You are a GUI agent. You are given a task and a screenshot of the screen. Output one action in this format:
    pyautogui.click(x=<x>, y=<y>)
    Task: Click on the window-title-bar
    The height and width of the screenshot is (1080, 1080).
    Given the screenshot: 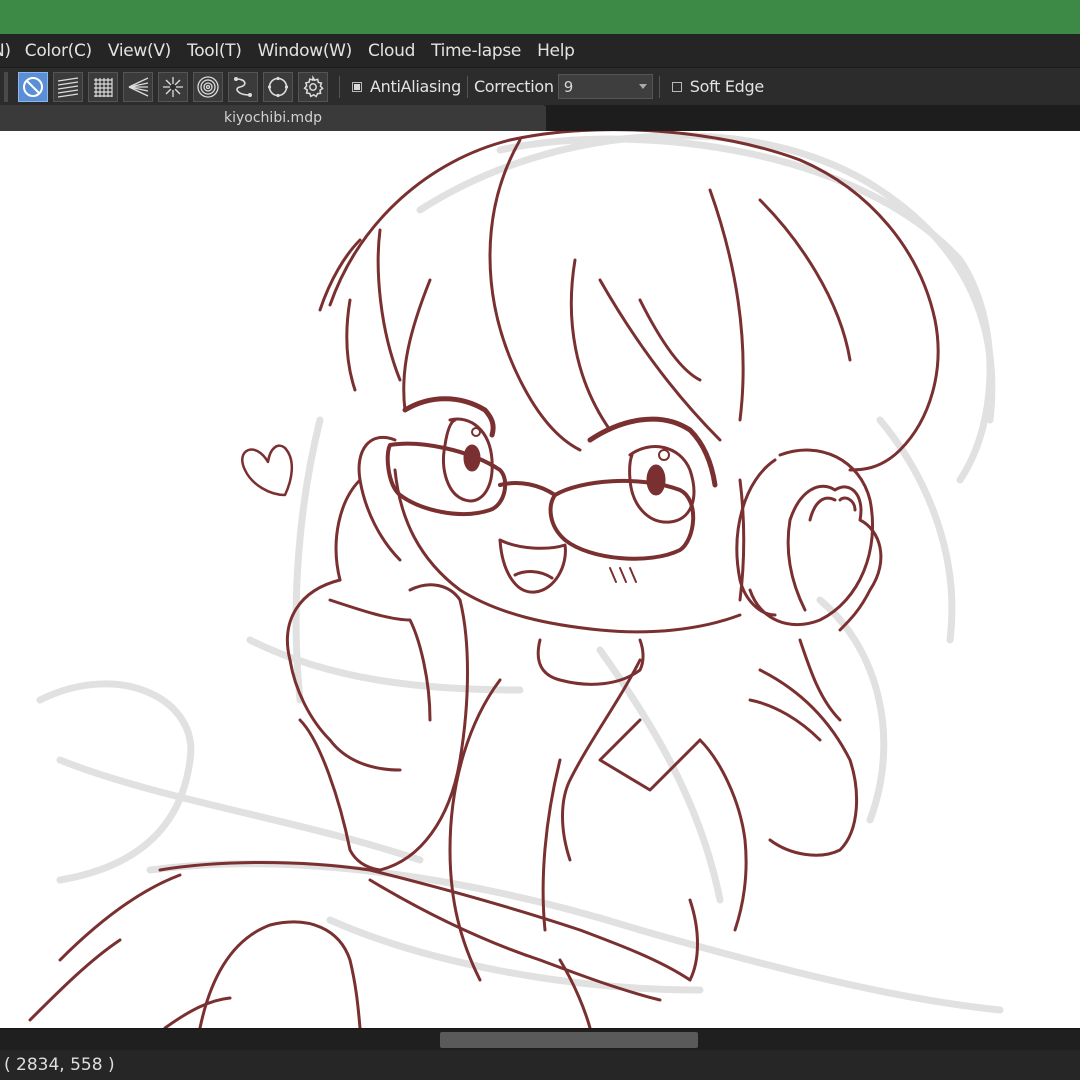 What is the action you would take?
    pyautogui.click(x=540, y=17)
    